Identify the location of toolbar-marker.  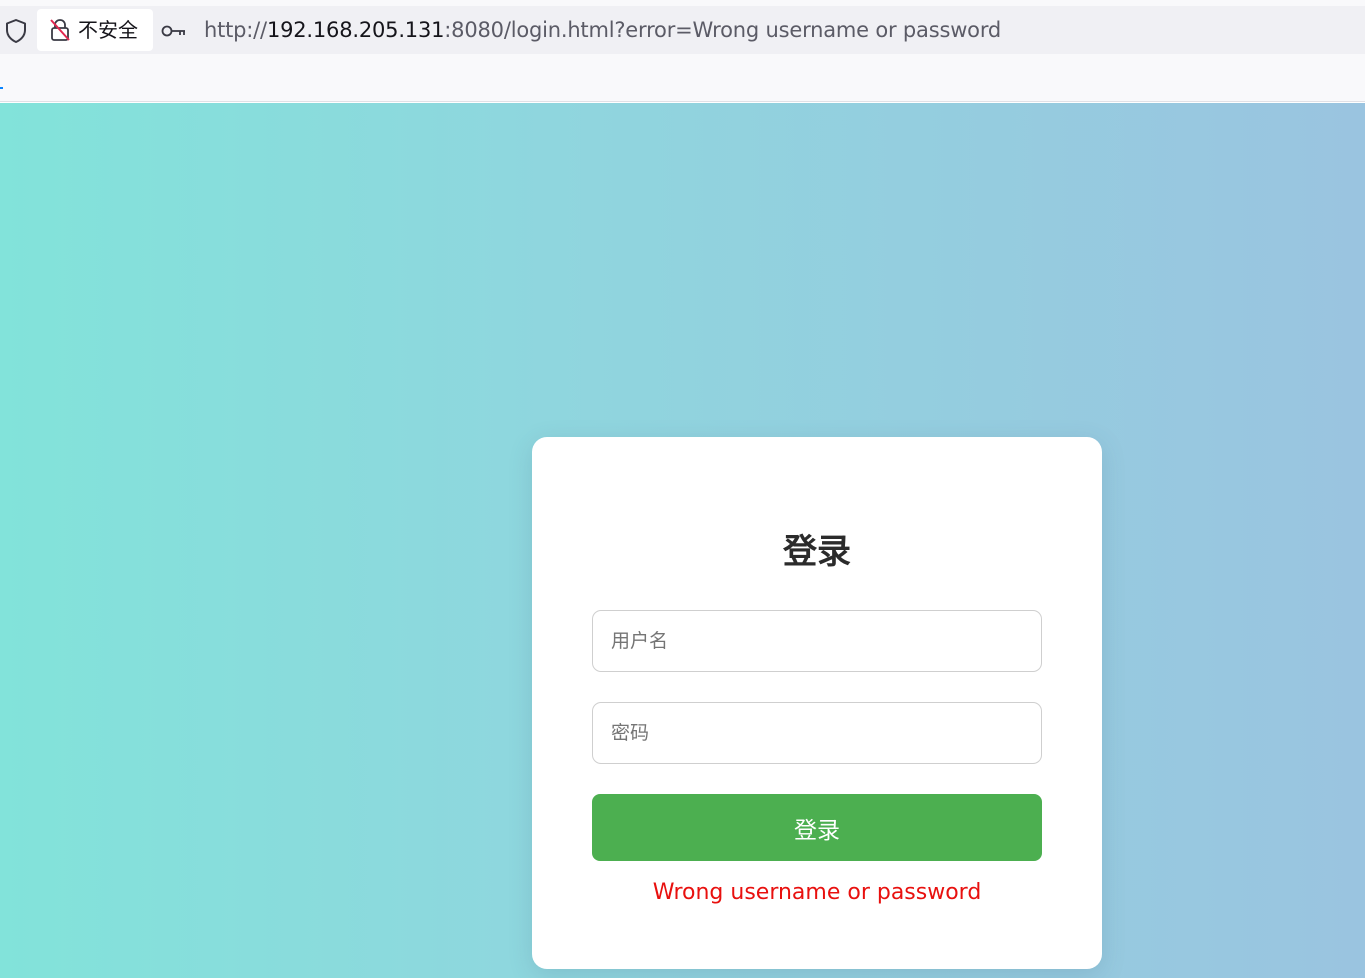
(1, 88).